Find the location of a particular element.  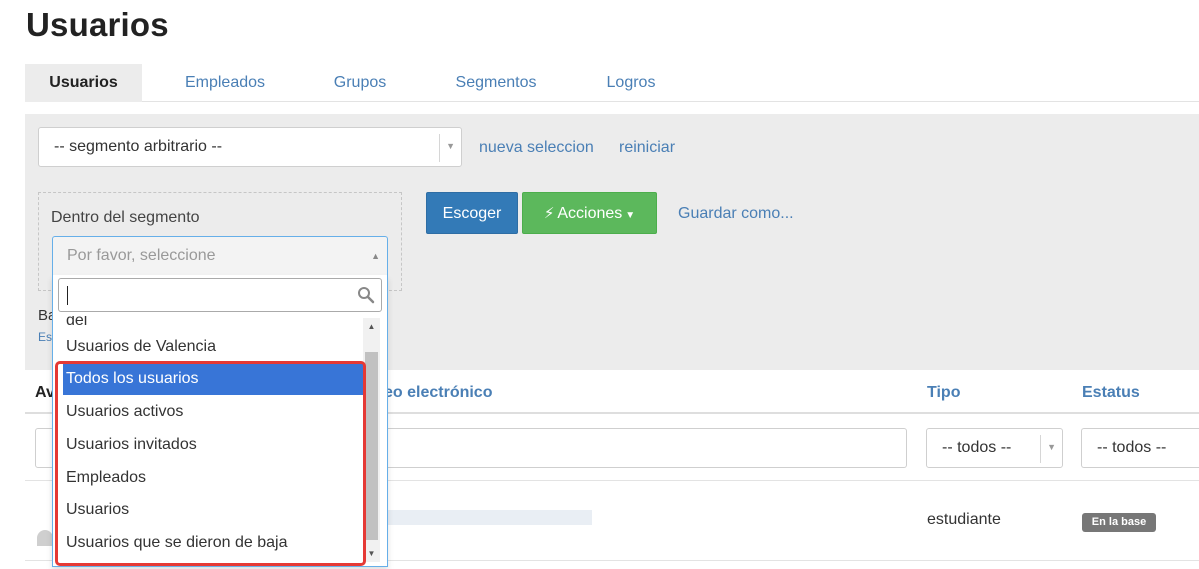

tab-usuarios: Usuarios is located at coordinates (83, 83).